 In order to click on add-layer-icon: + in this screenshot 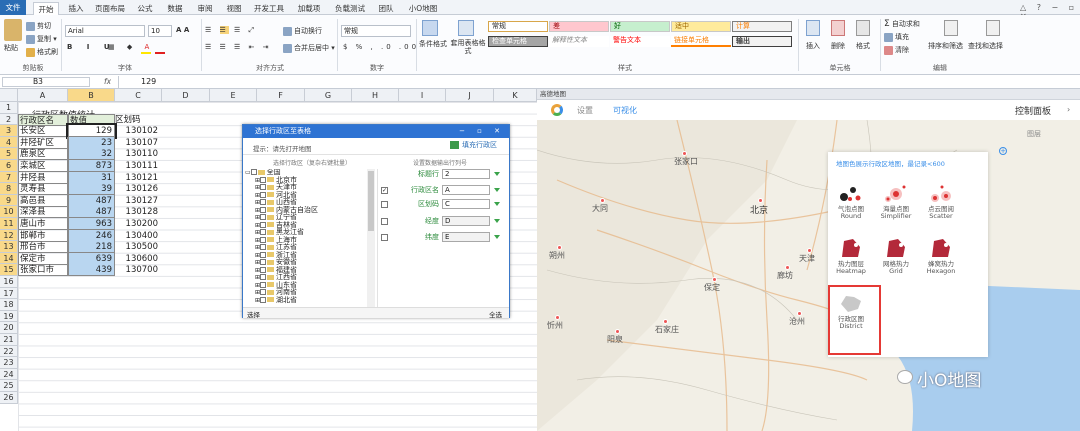, I will do `click(1003, 151)`.